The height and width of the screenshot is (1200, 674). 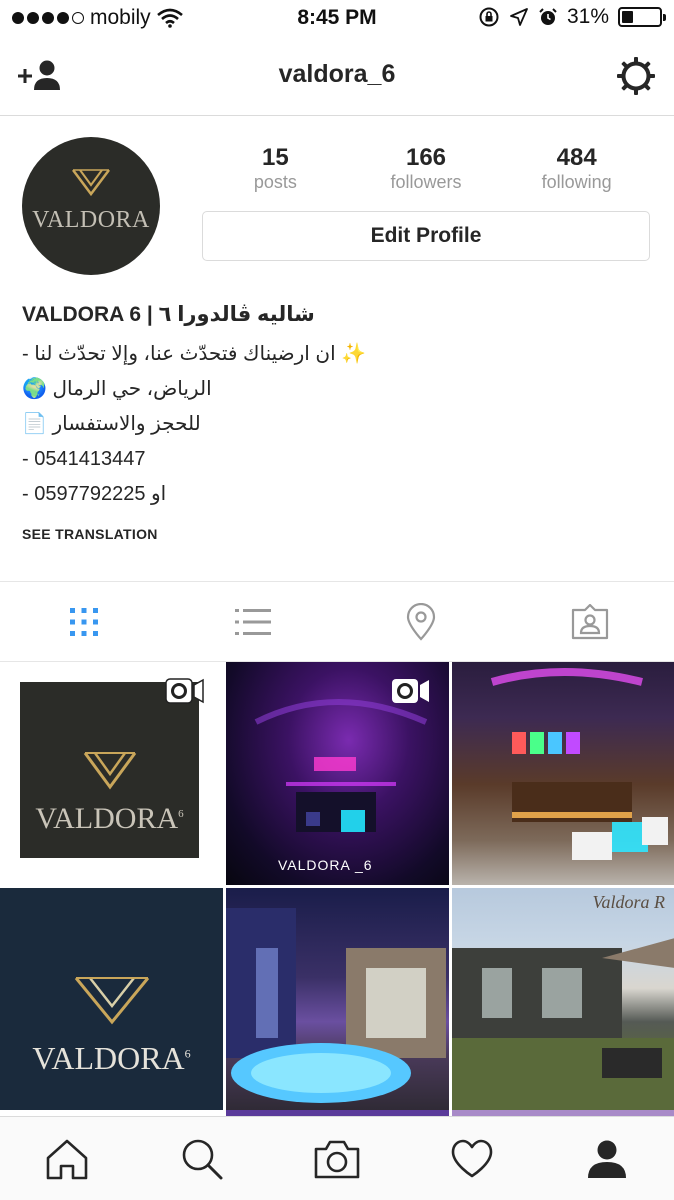 What do you see at coordinates (332, 494) in the screenshot?
I see `bio-phone-link: - 0597792225 او` at bounding box center [332, 494].